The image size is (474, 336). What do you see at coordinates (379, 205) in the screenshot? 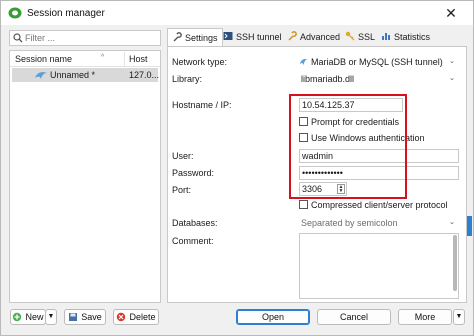
I see `compressed-protocol-label: Compressed client/server protocol` at bounding box center [379, 205].